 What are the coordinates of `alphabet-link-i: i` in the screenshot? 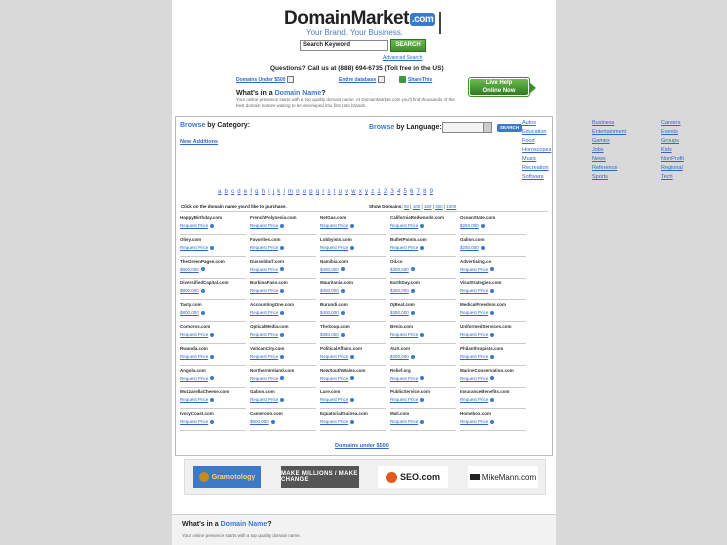 It's located at (268, 192).